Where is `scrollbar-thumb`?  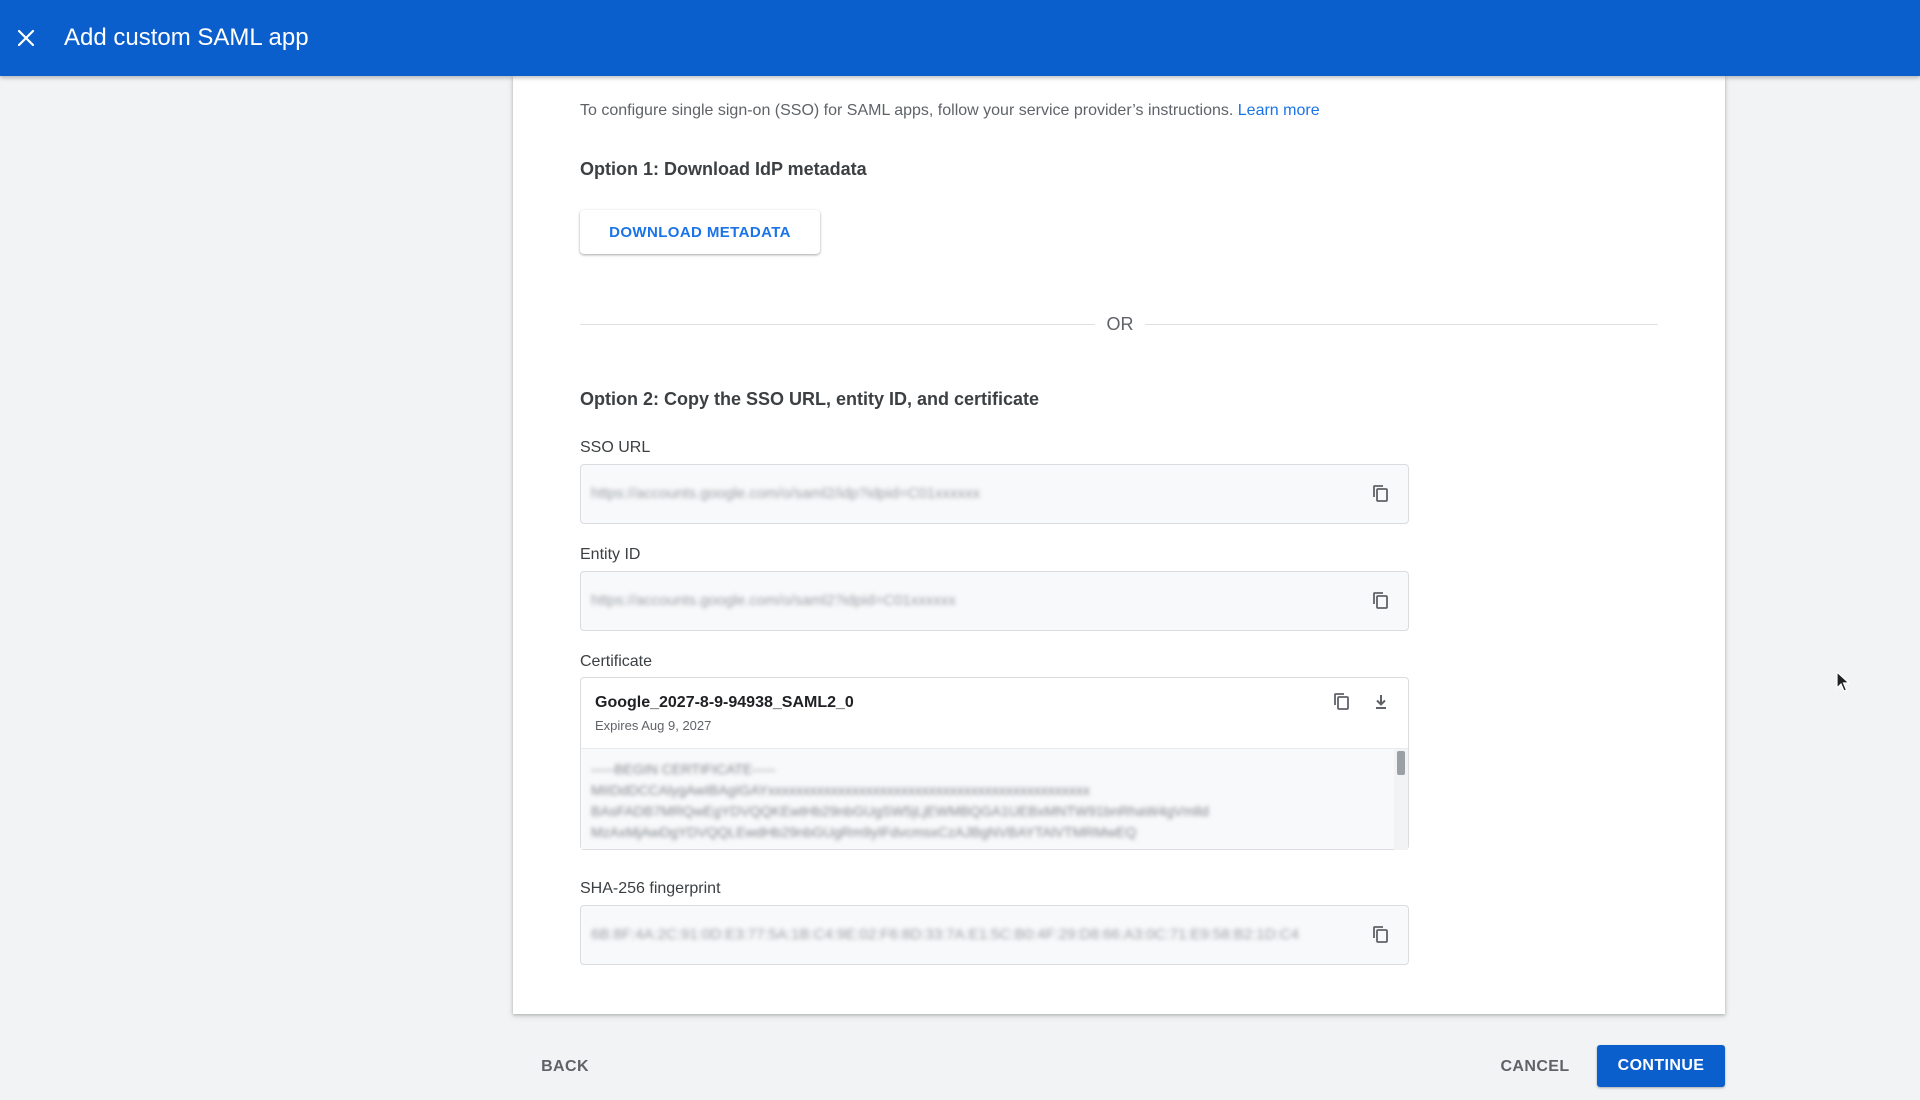 scrollbar-thumb is located at coordinates (1401, 763).